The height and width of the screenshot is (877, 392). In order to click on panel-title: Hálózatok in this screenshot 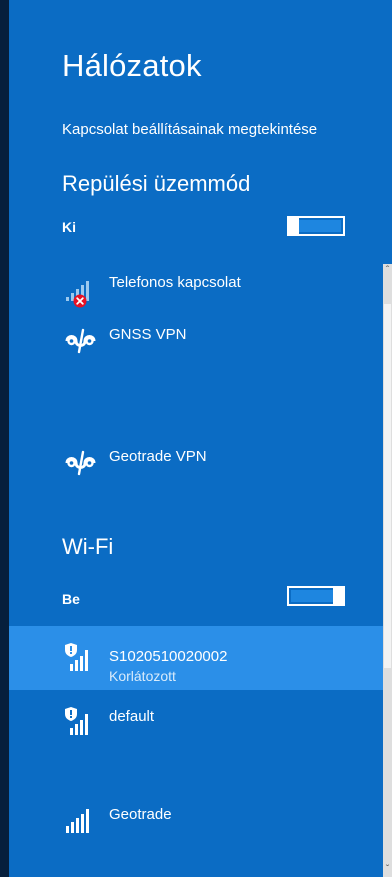, I will do `click(132, 65)`.